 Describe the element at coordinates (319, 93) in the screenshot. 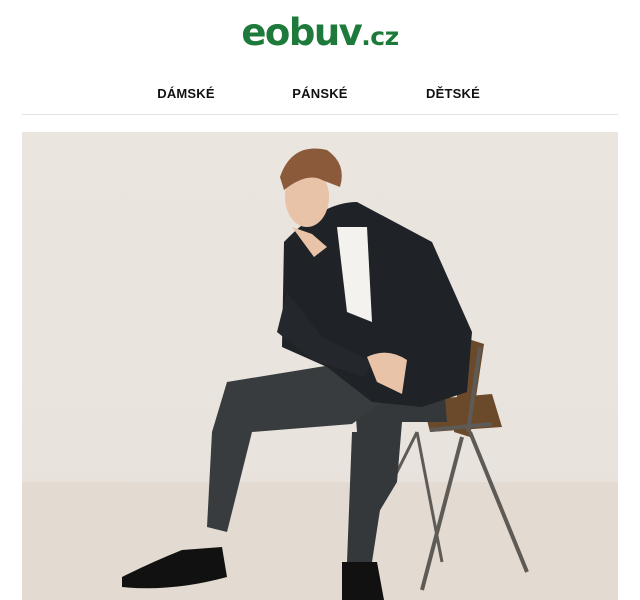

I see `nav-item-panske: PÁNSKÉ` at that location.